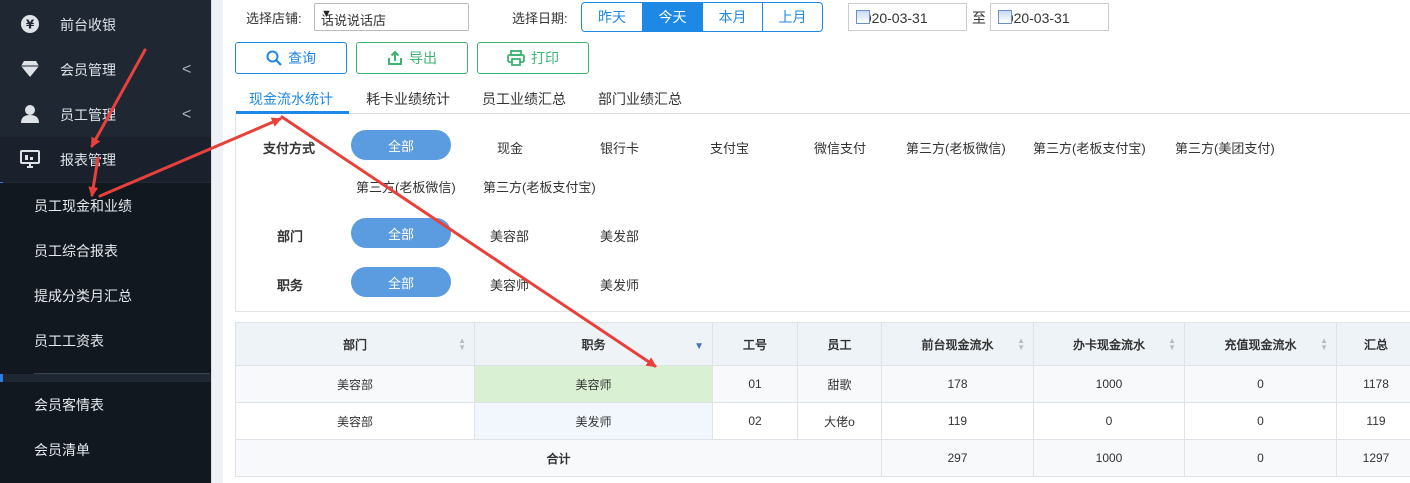 The height and width of the screenshot is (483, 1410). Describe the element at coordinates (619, 235) in the screenshot. I see `department-option-hair: 美发部` at that location.